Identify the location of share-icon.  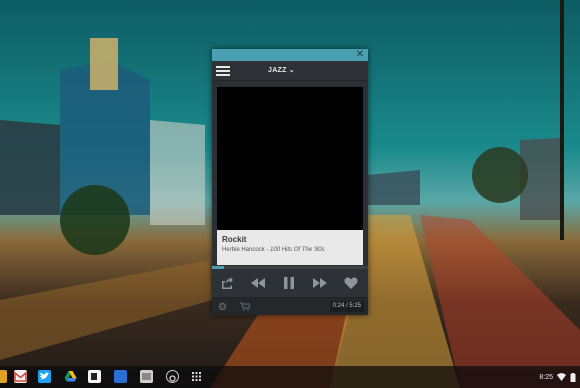
(227, 283).